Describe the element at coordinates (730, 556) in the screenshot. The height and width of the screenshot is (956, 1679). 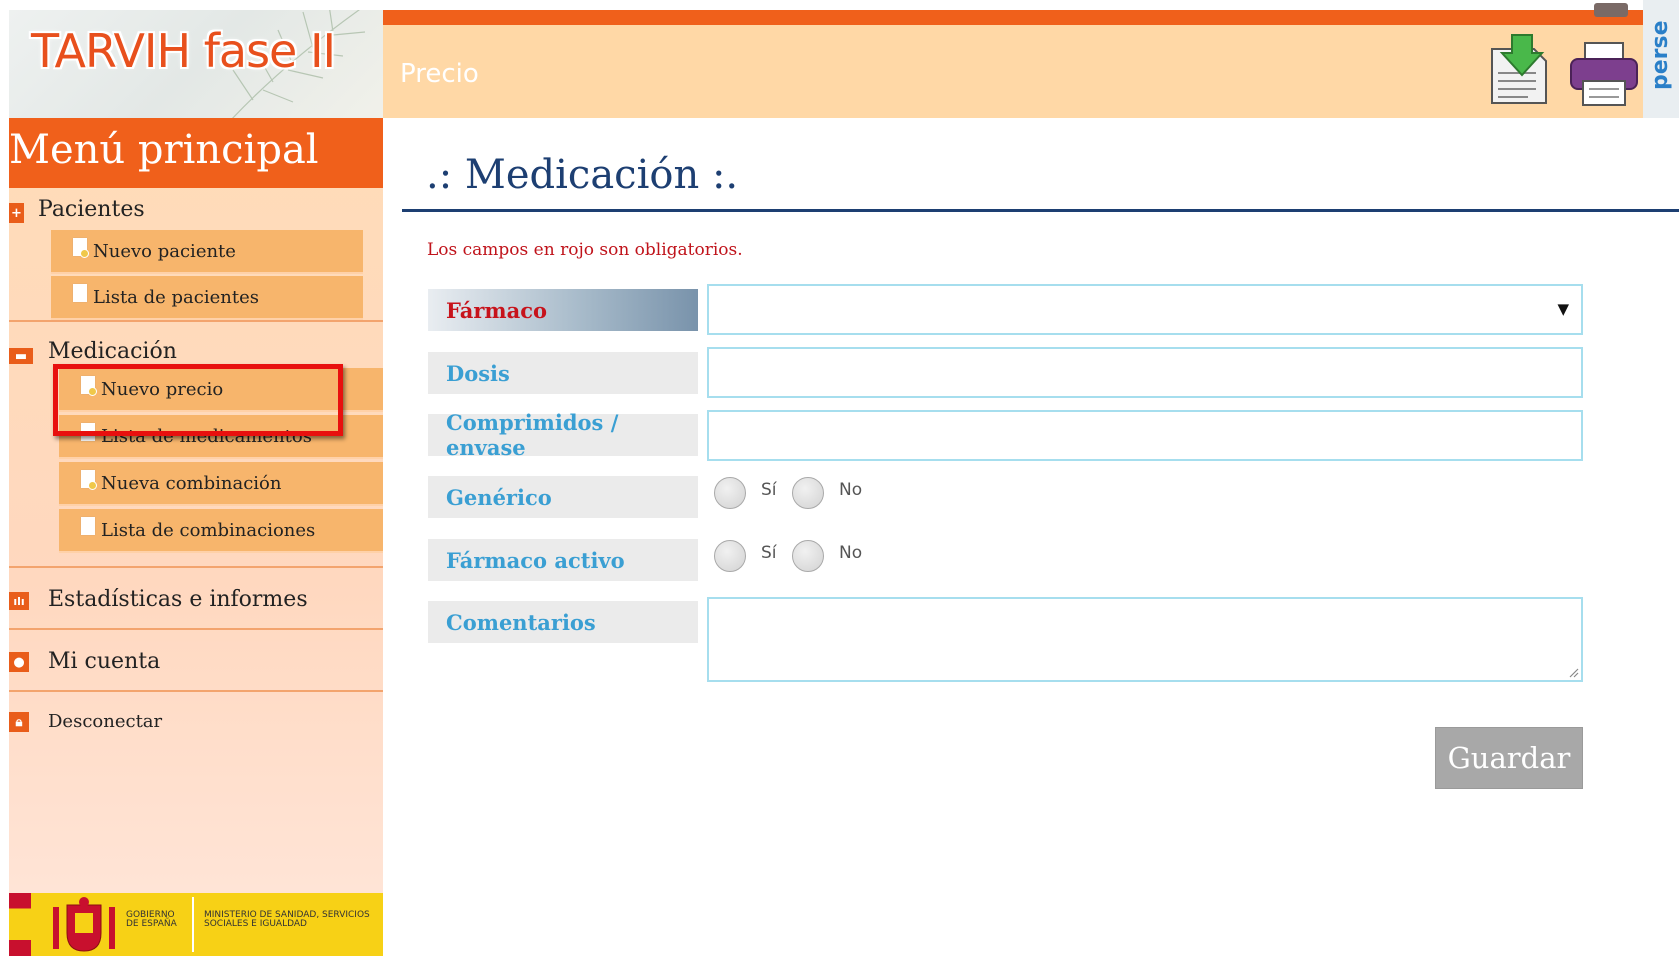
I see `activo-si-radio` at that location.